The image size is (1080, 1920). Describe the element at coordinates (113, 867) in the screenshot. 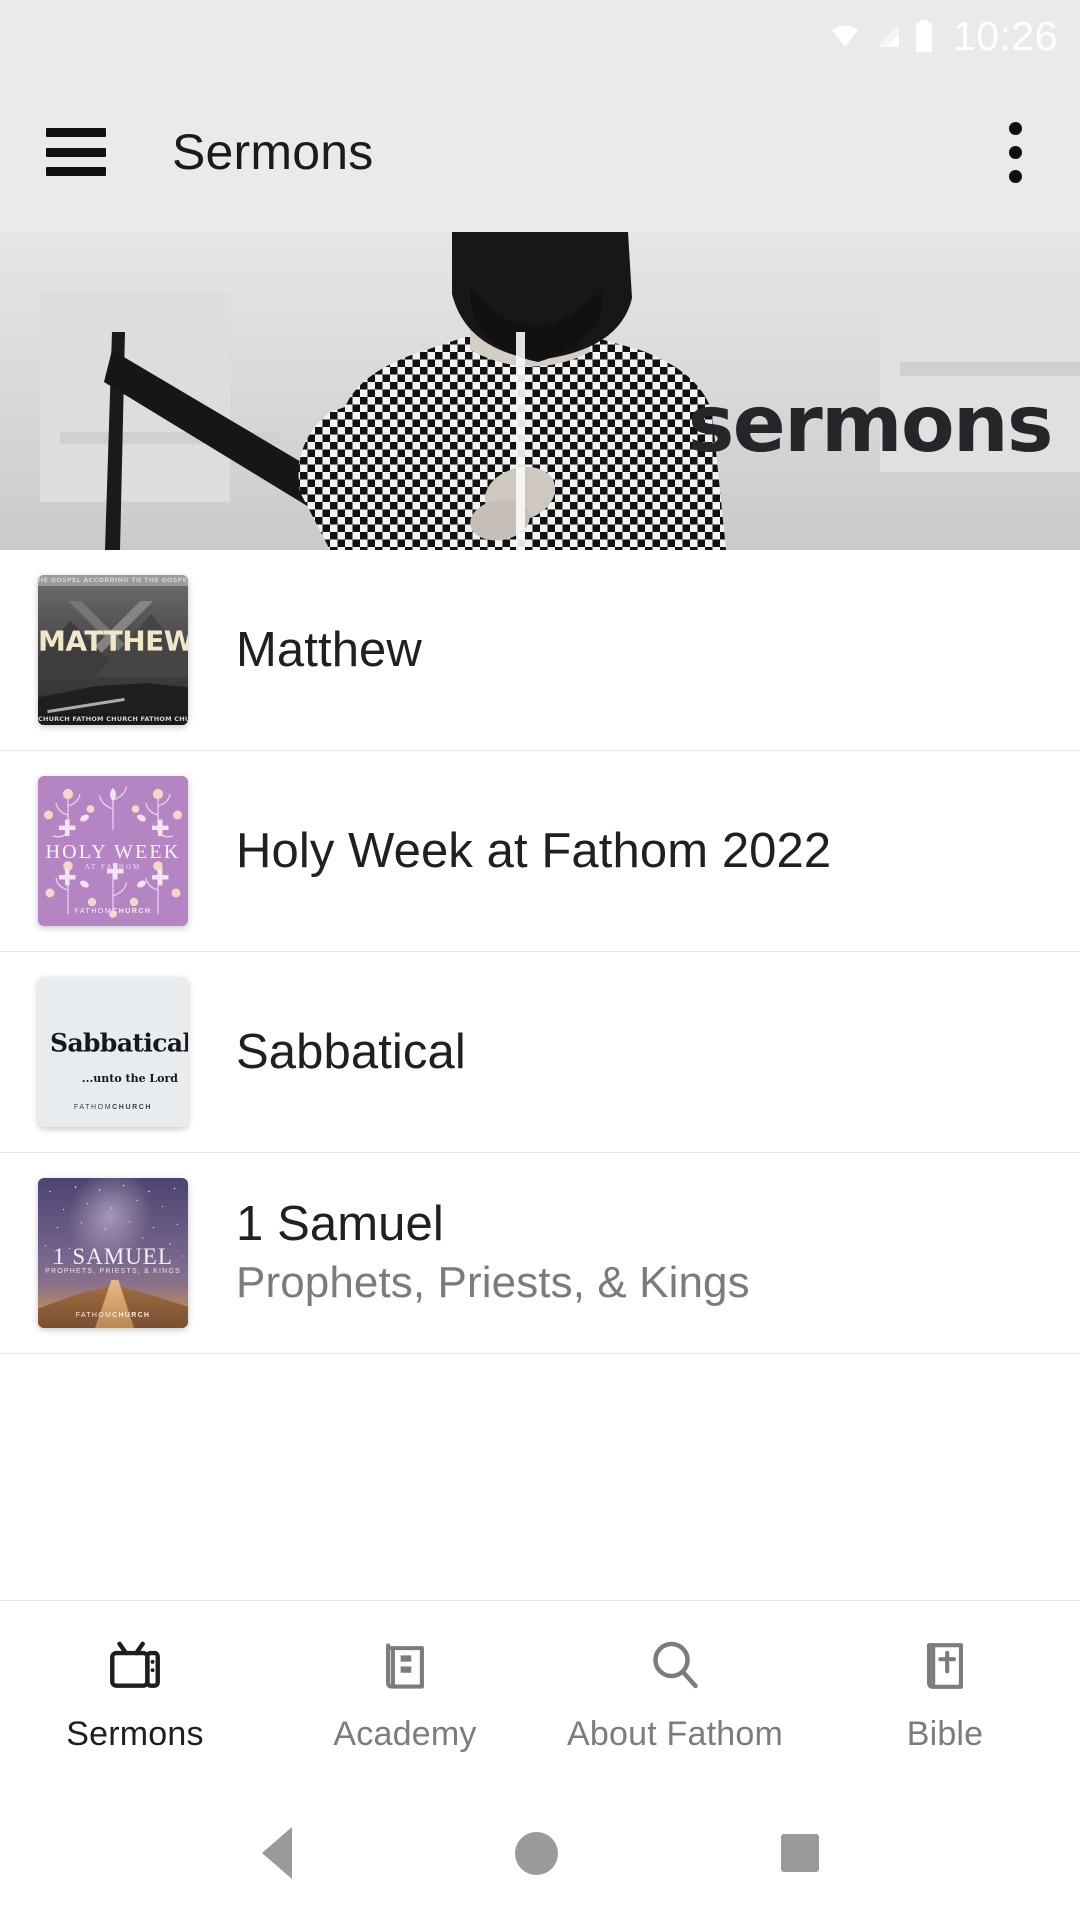

I see `thumb-subtitle: AT FATHOM` at that location.